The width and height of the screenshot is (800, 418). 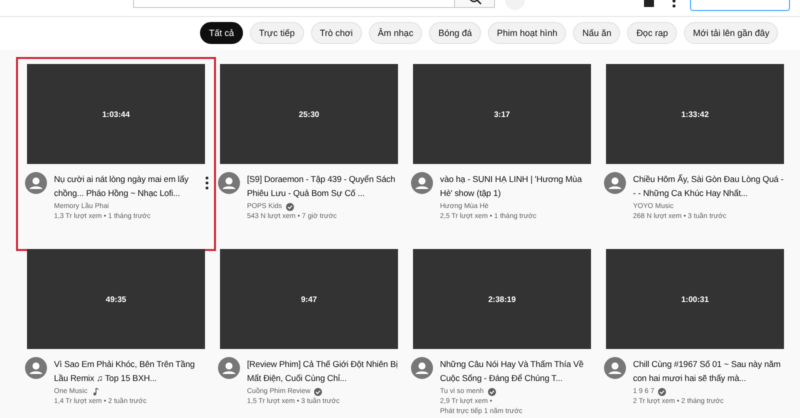 I want to click on video-duration: 3:17, so click(x=502, y=114).